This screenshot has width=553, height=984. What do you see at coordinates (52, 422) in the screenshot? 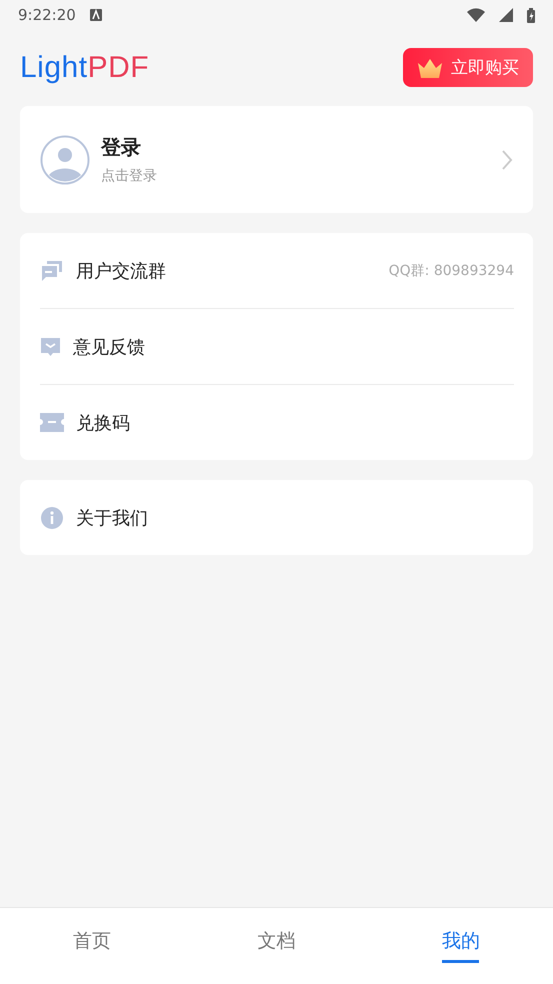
I see `ticket-icon` at bounding box center [52, 422].